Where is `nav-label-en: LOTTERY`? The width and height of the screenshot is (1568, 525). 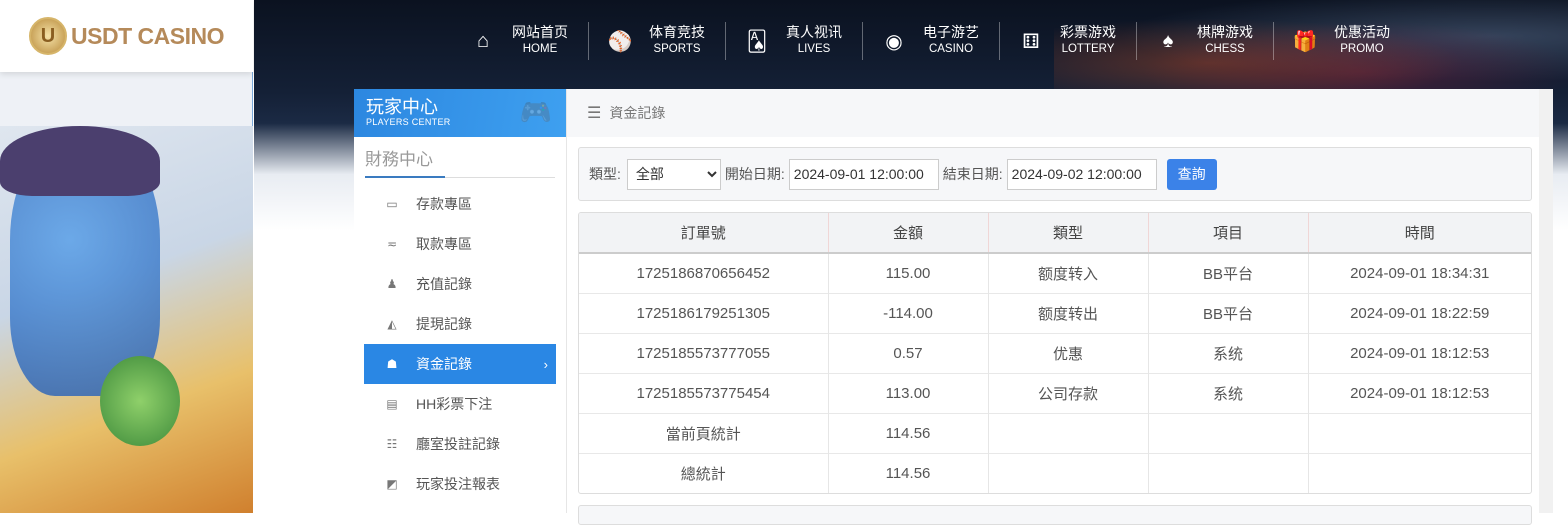
nav-label-en: LOTTERY is located at coordinates (1088, 49).